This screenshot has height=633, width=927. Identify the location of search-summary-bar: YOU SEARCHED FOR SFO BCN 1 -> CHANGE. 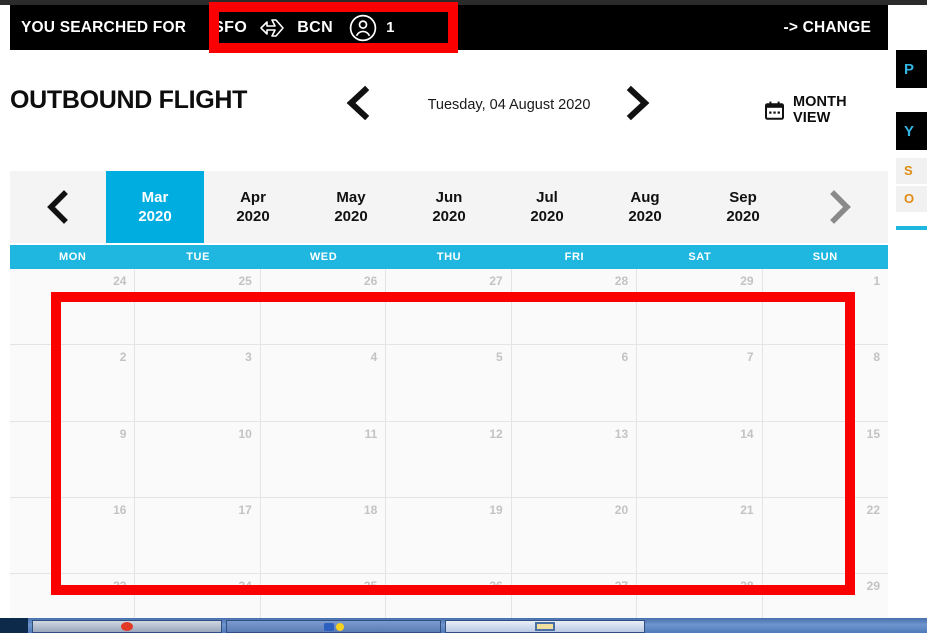
(449, 27).